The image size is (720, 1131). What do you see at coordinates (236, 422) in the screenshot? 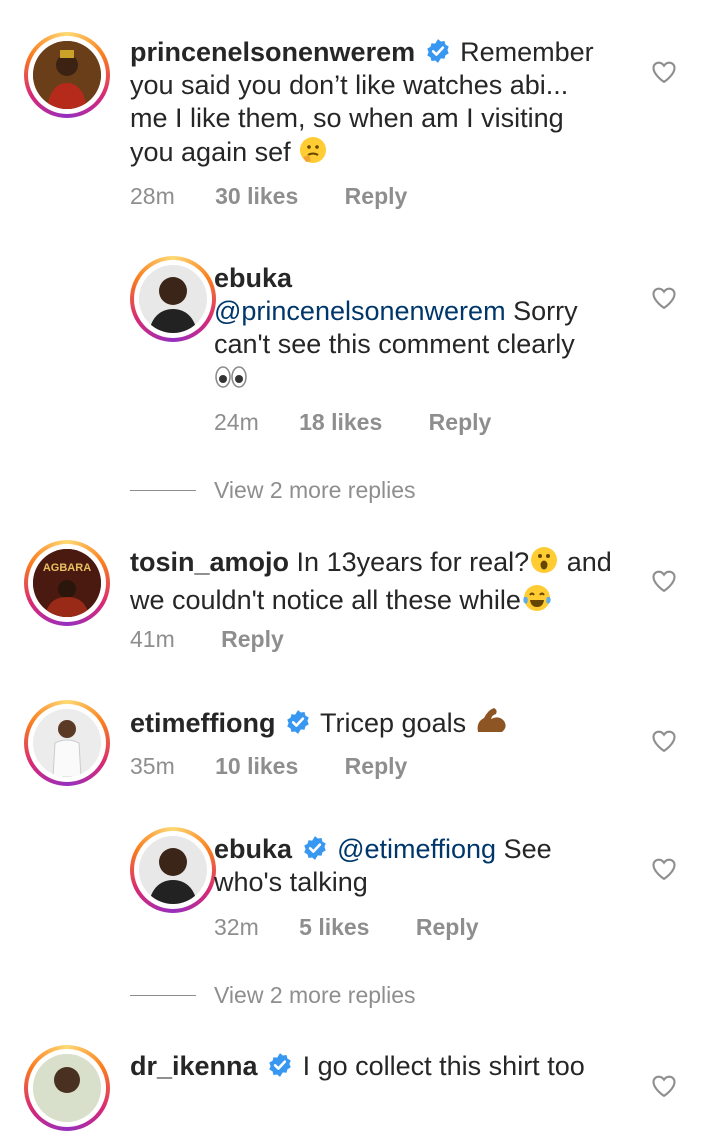
I see `comment-time: 24m` at bounding box center [236, 422].